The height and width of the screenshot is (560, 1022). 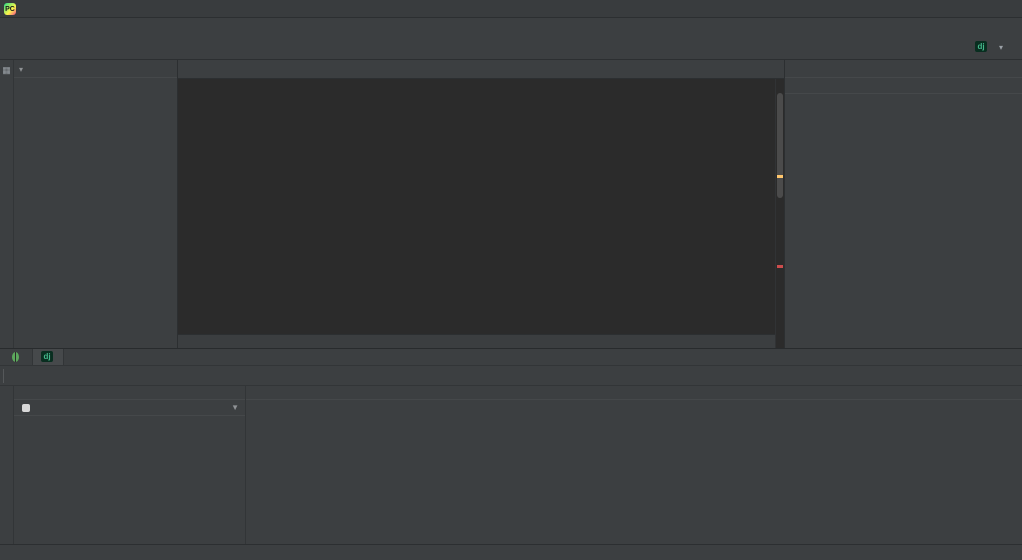 What do you see at coordinates (476, 341) in the screenshot?
I see `editor-context-bar` at bounding box center [476, 341].